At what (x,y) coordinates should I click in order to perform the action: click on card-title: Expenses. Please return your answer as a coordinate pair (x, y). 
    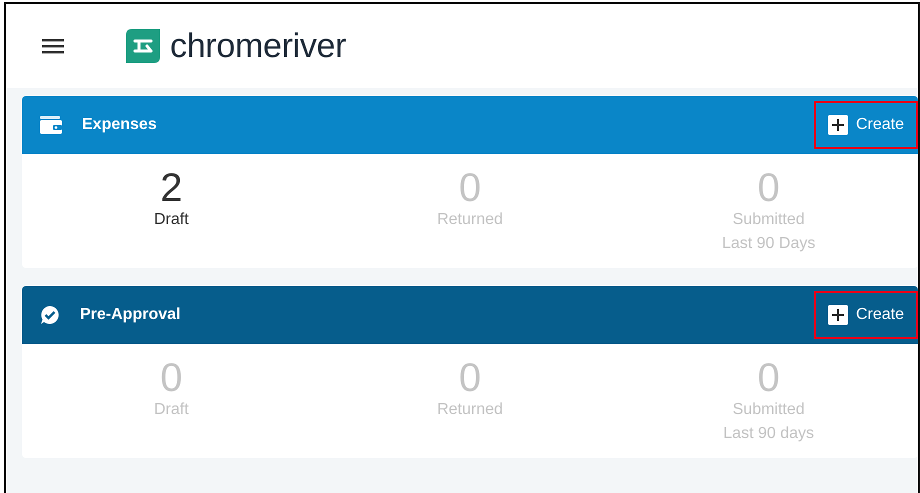
    Looking at the image, I should click on (120, 125).